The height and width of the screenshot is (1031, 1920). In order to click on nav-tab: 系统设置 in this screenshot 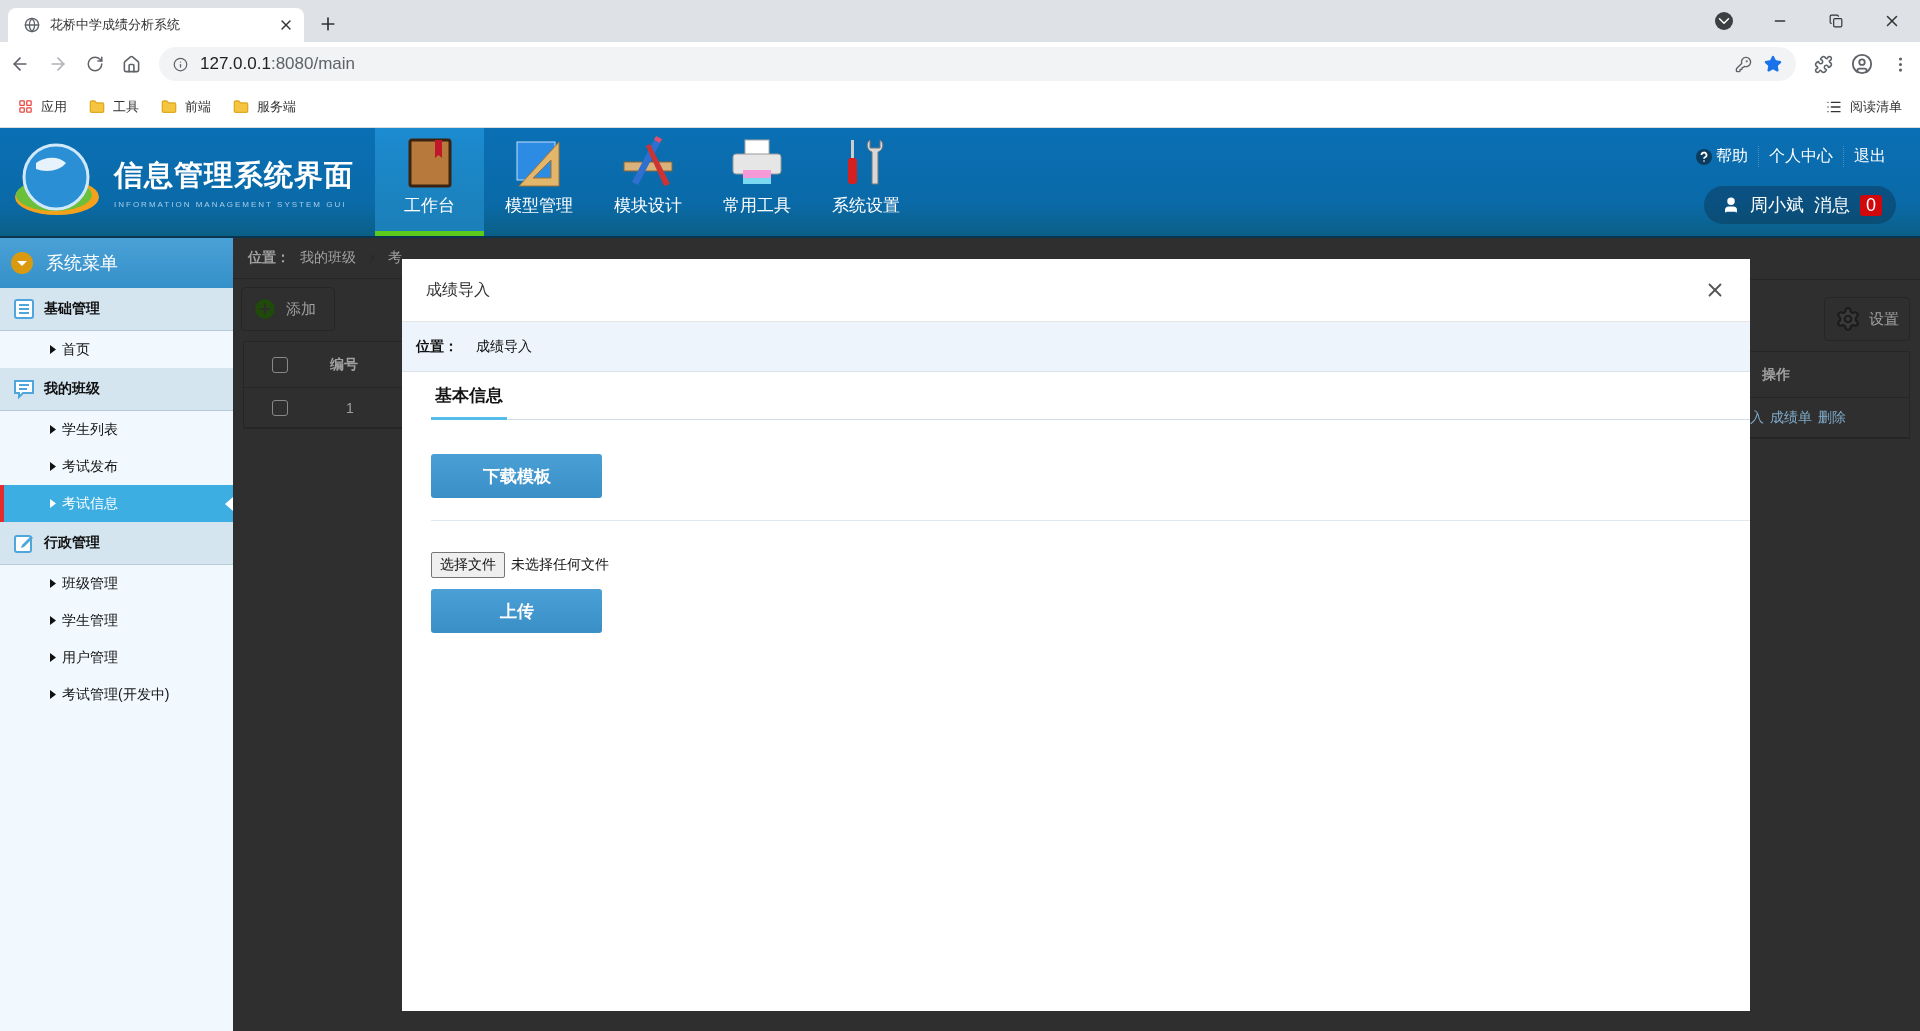, I will do `click(865, 182)`.